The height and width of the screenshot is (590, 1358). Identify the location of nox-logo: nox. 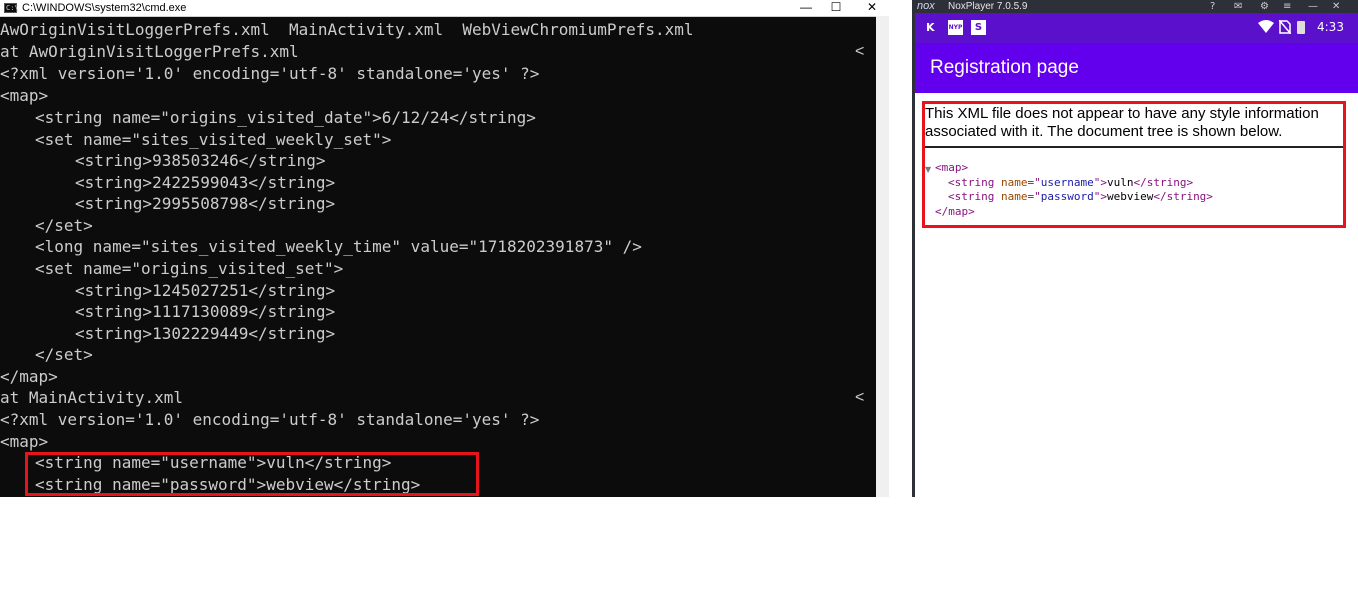
(926, 6).